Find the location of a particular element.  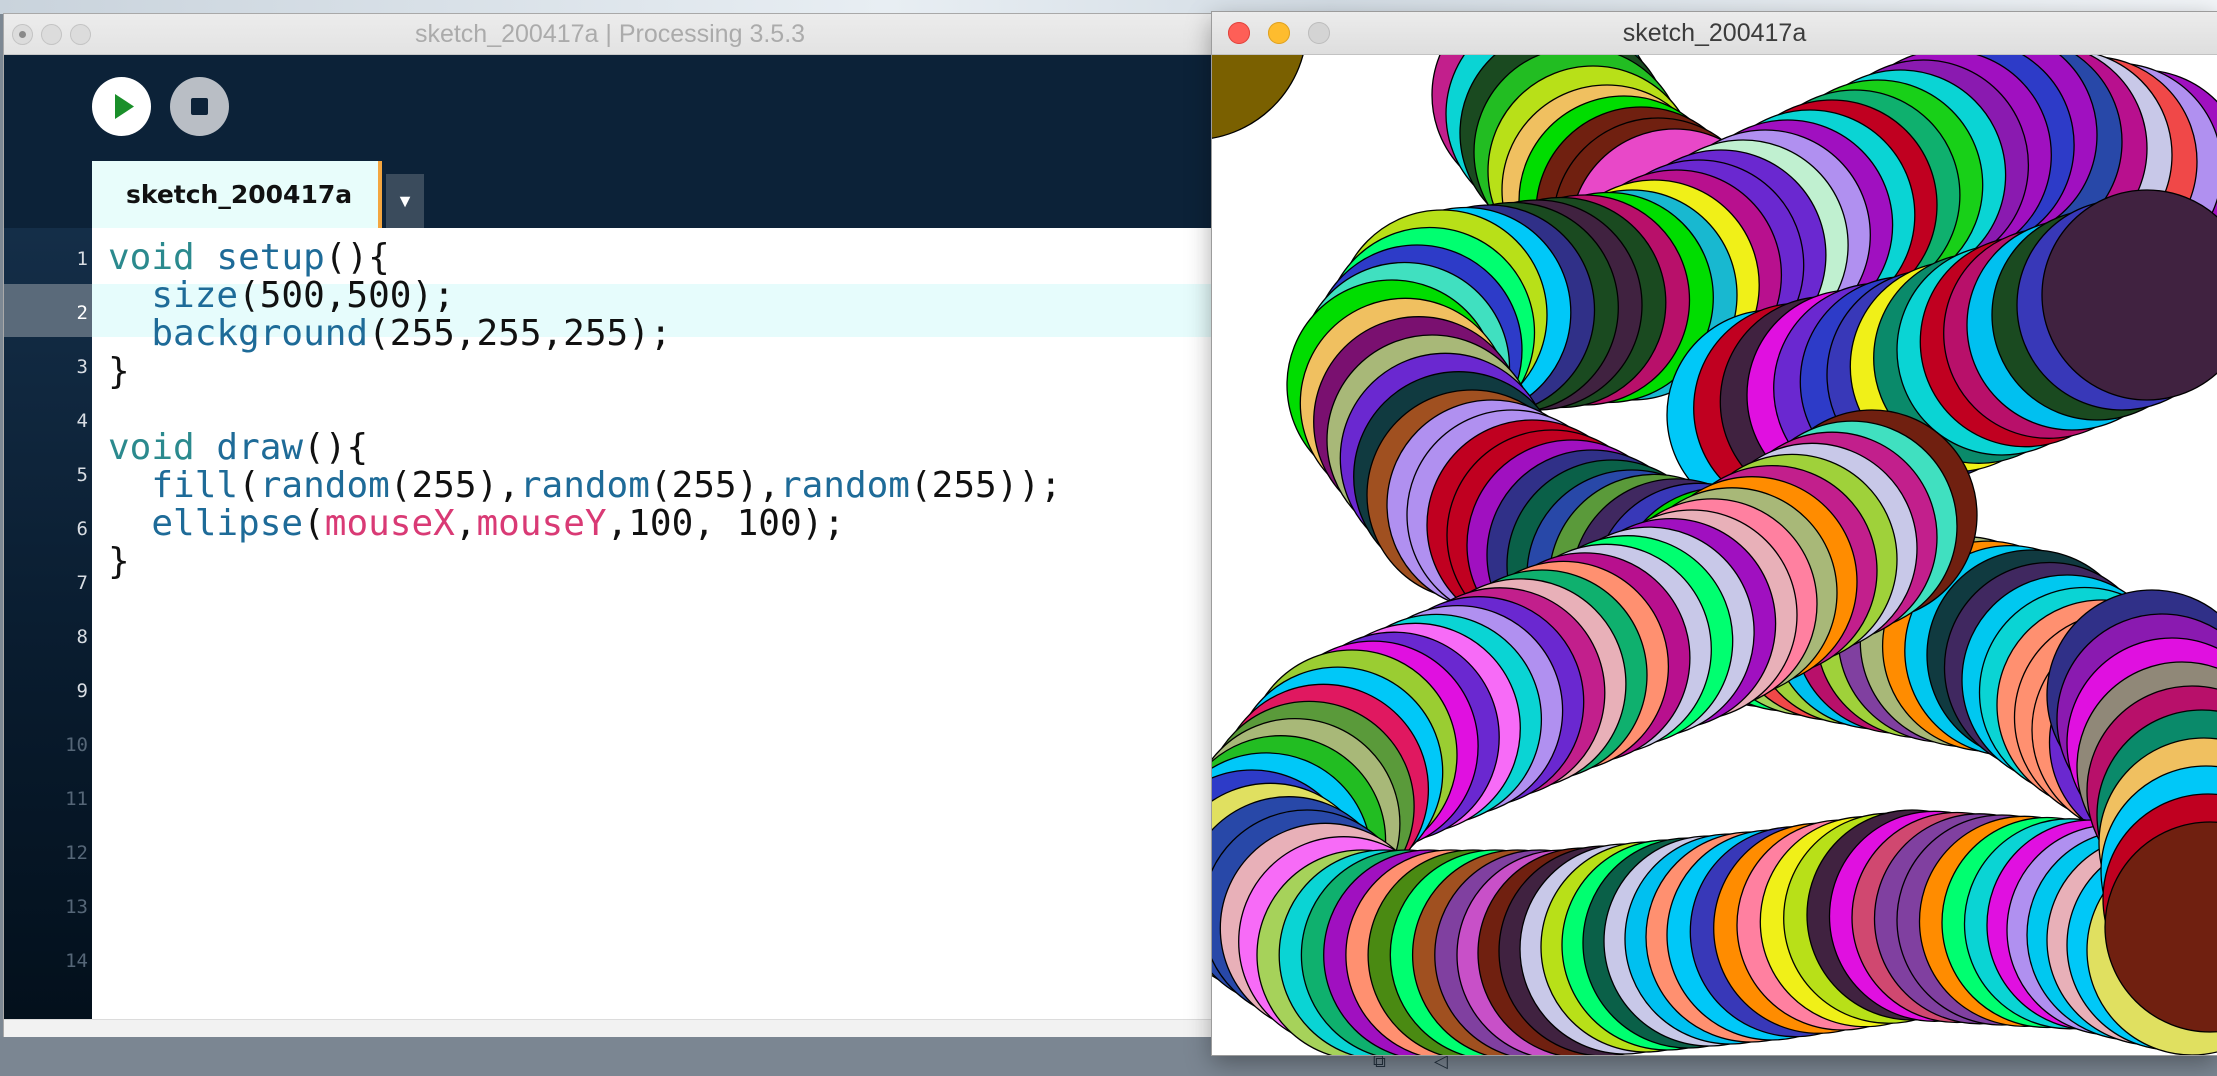

sketch-window-title: sketch_200417a is located at coordinates (1714, 33).